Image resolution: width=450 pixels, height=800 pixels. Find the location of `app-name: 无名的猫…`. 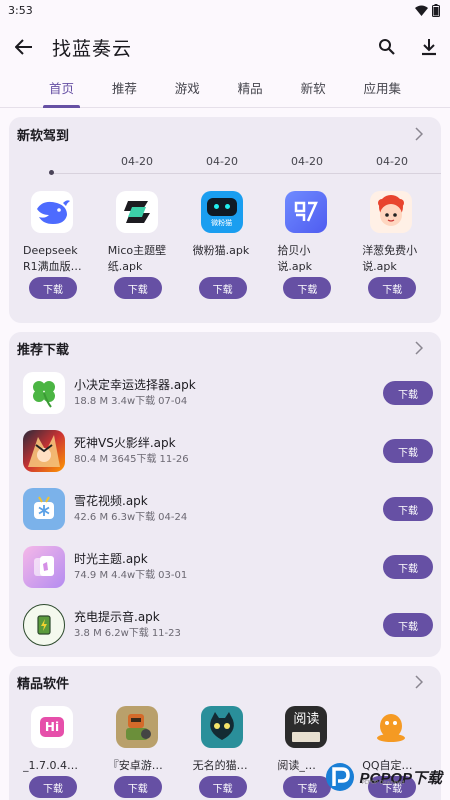

app-name: 无名的猫… is located at coordinates (220, 765).